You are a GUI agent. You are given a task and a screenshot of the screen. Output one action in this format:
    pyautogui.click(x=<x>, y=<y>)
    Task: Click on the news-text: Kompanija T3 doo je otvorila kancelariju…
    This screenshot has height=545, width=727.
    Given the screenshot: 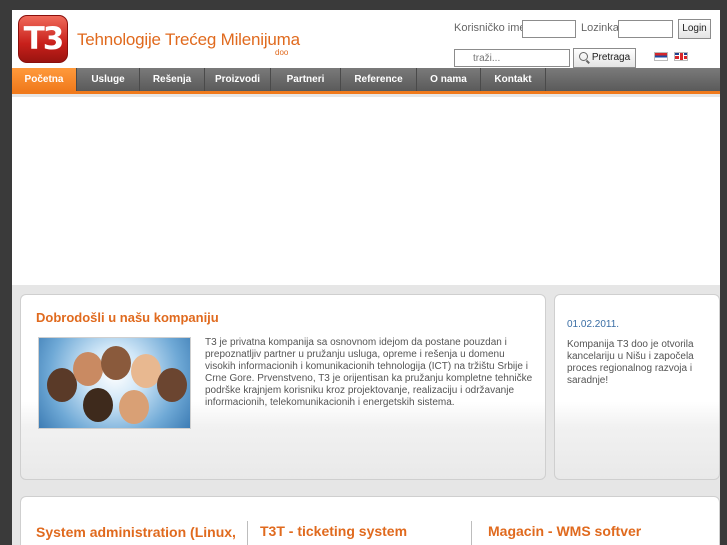 What is the action you would take?
    pyautogui.click(x=630, y=362)
    